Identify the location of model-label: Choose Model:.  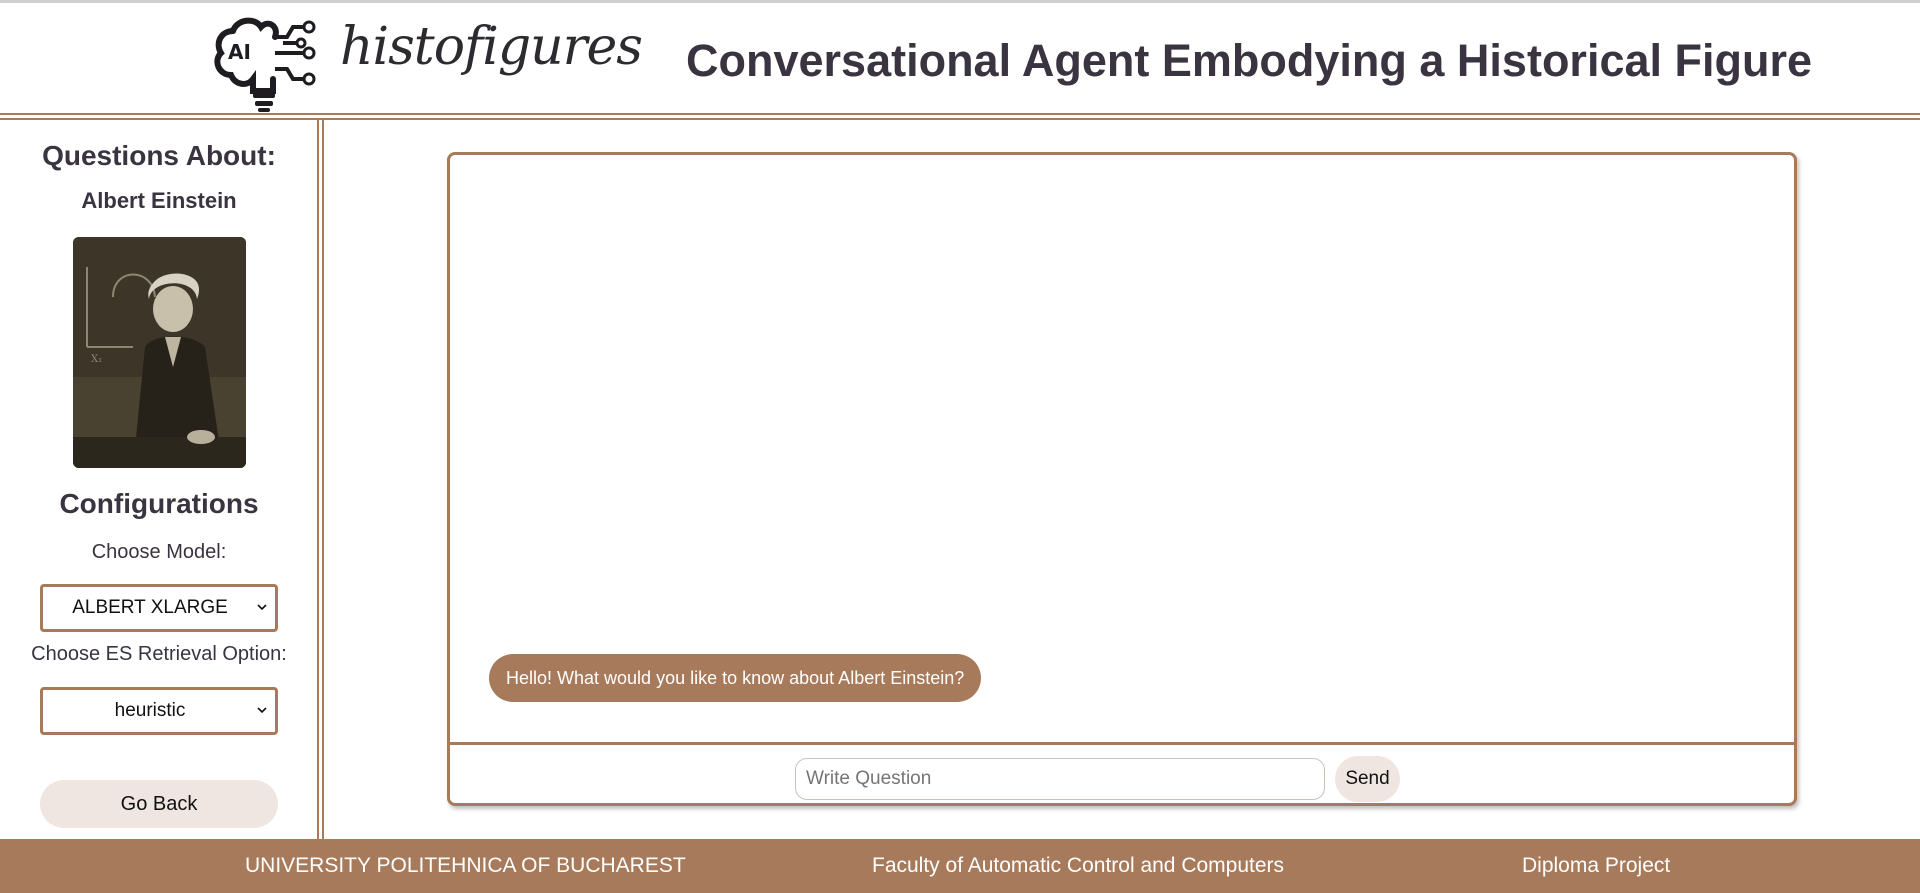
(159, 552).